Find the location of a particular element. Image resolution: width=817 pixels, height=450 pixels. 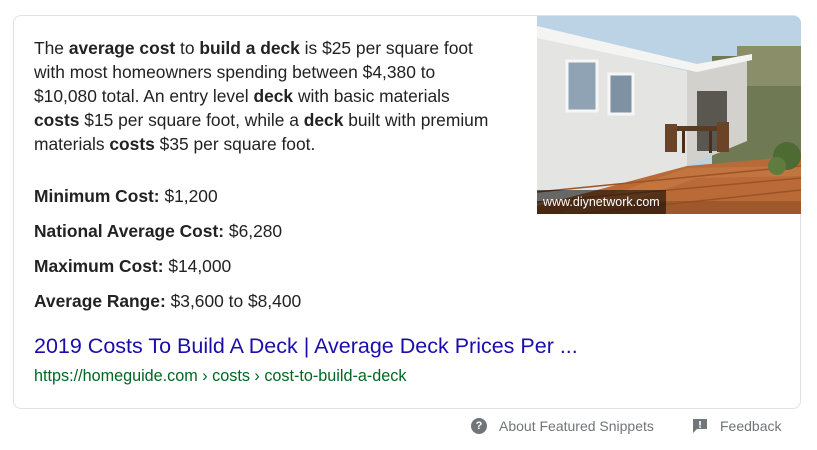

deck-image: www.diynetwork.com is located at coordinates (669, 115).